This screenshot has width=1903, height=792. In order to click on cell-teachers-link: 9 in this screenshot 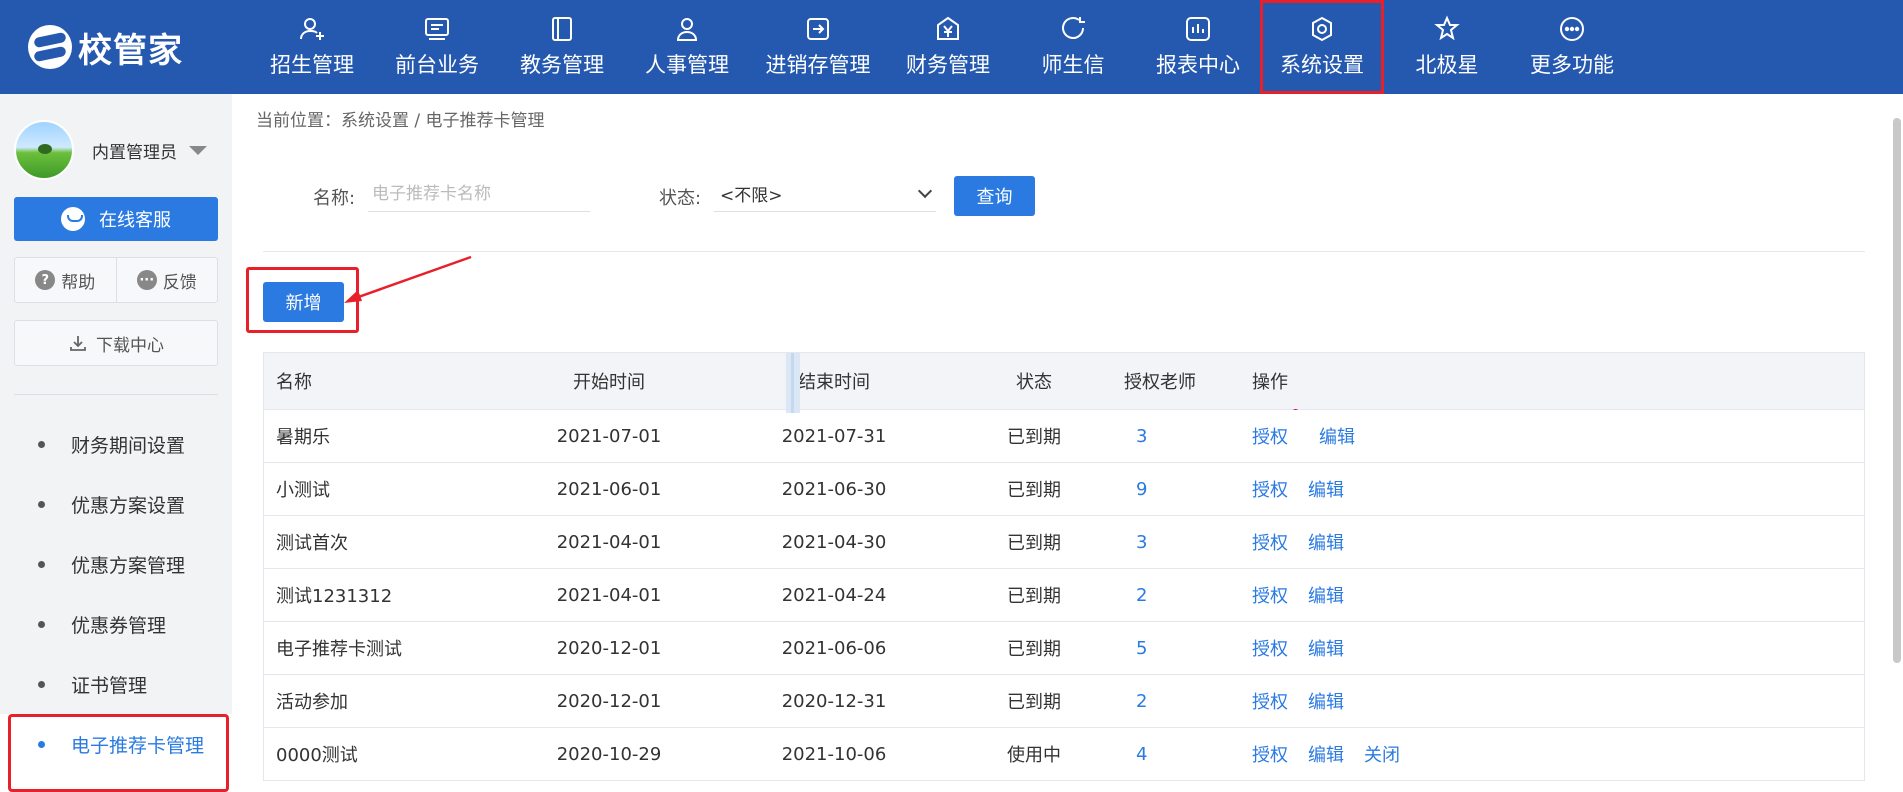, I will do `click(1164, 489)`.